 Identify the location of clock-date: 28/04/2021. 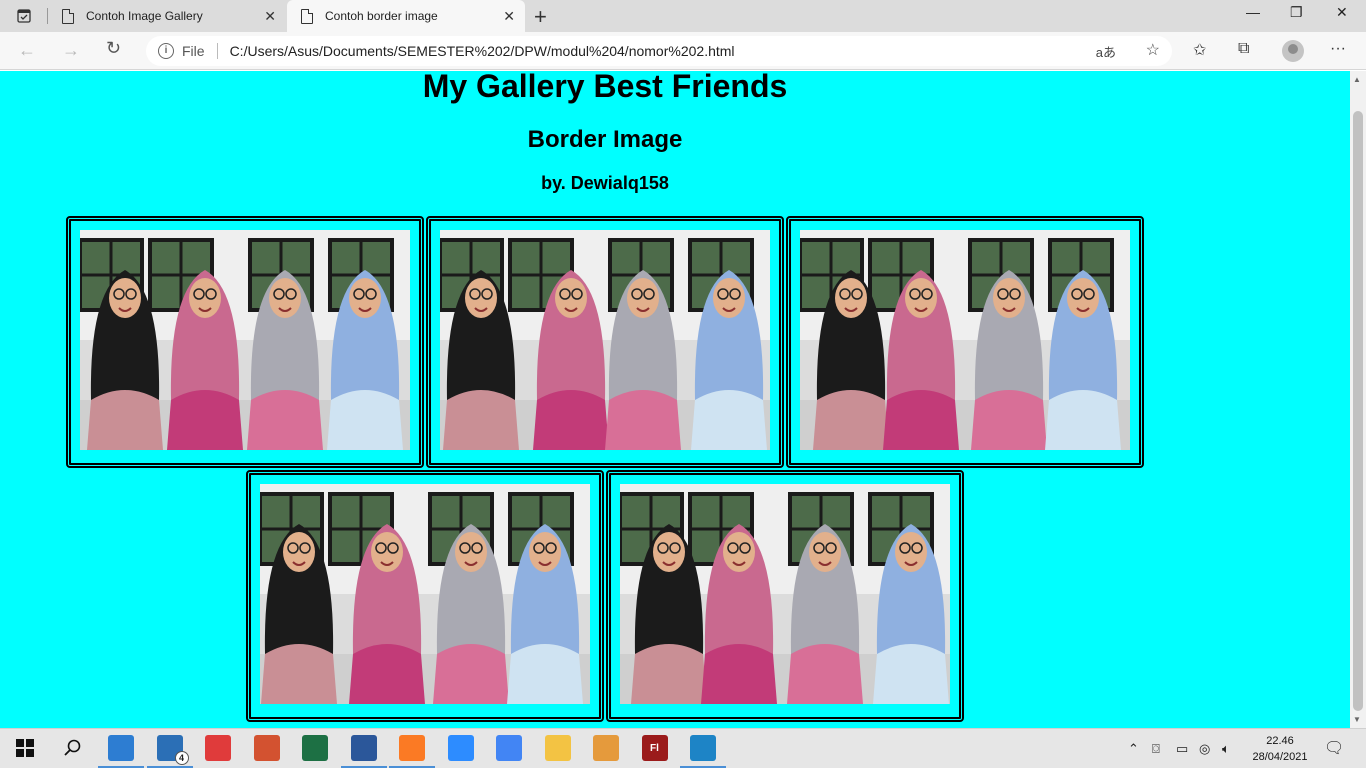
(1280, 757).